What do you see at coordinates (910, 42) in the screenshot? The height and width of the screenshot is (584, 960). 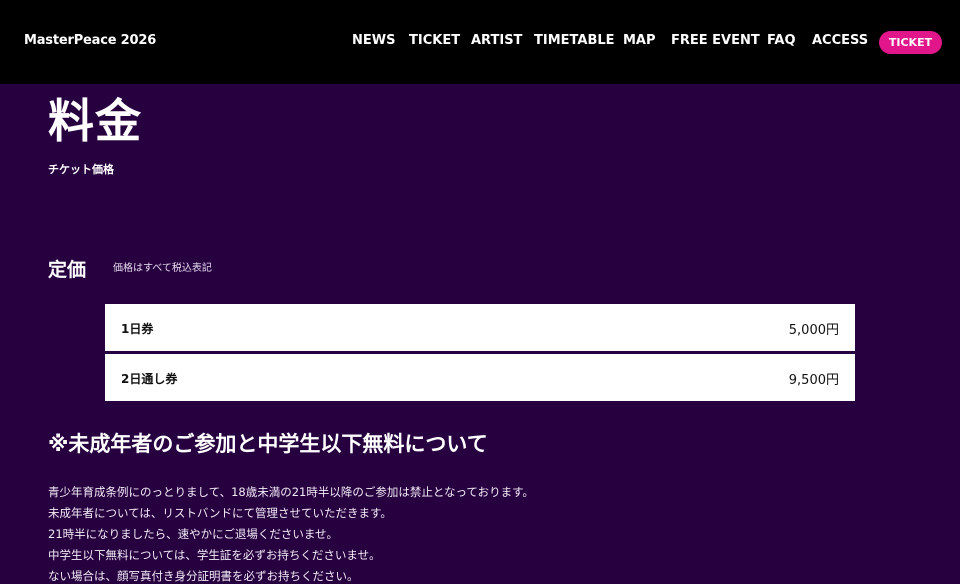 I see `ticket-button: TICKET` at bounding box center [910, 42].